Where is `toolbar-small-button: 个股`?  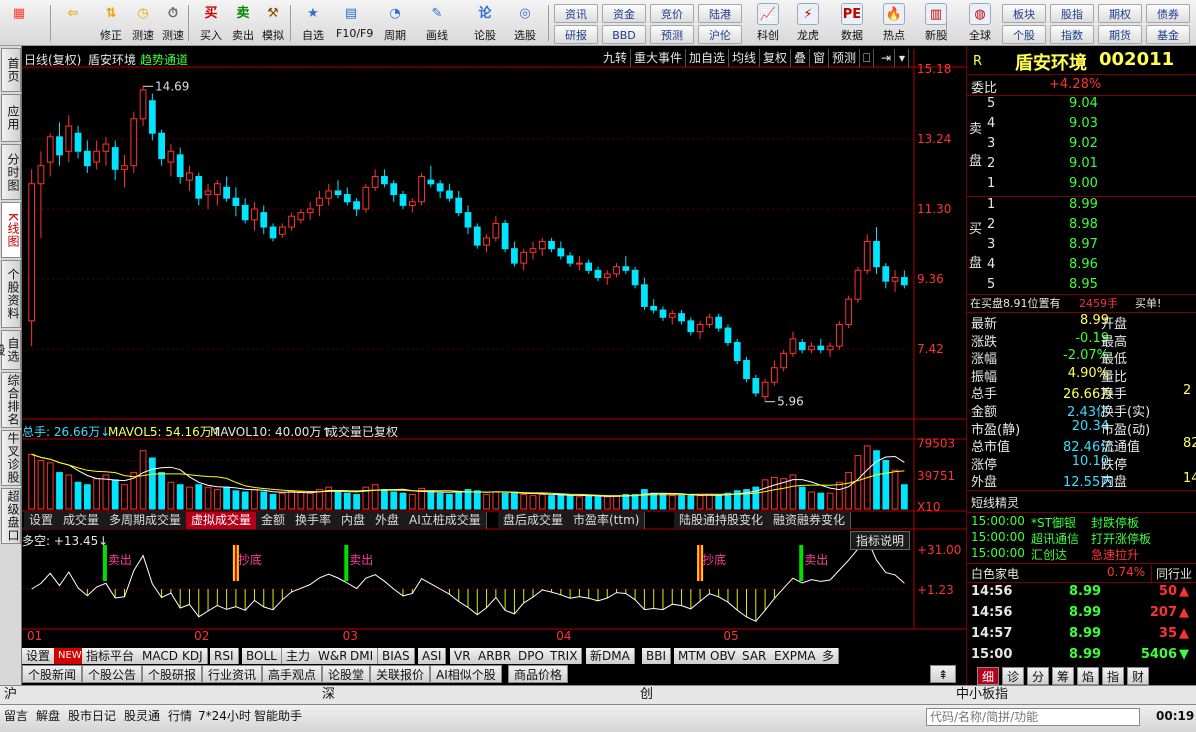 toolbar-small-button: 个股 is located at coordinates (1024, 34).